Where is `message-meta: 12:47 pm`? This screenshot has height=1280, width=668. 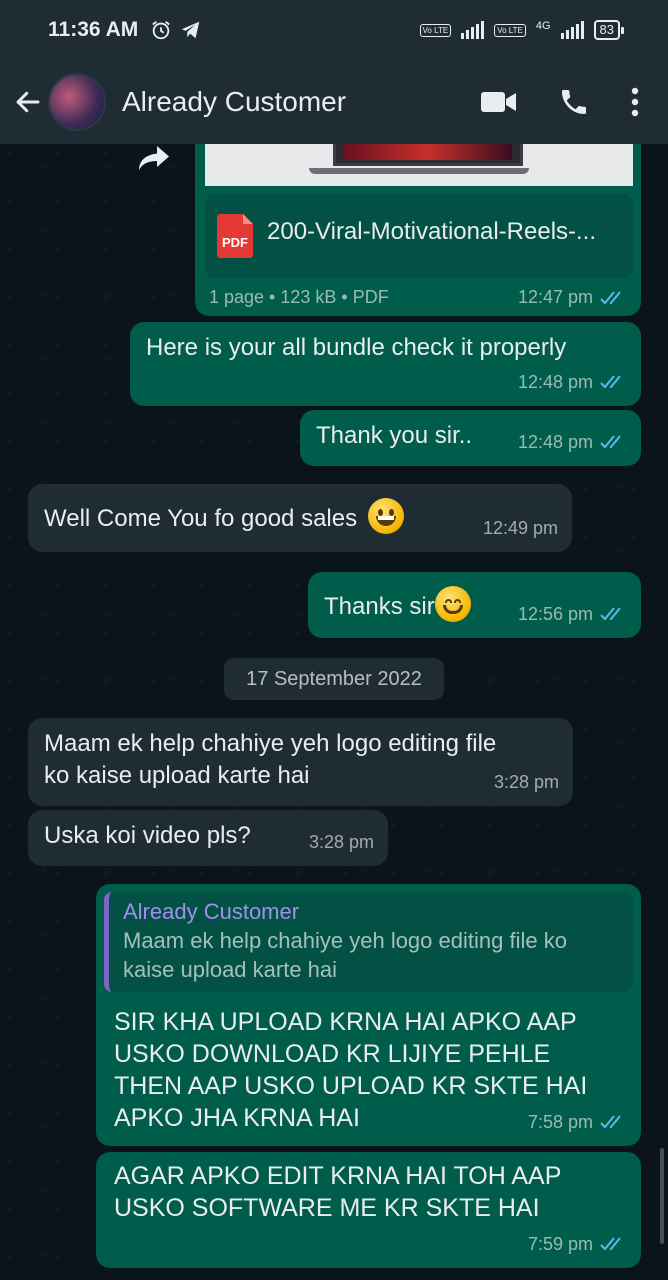 message-meta: 12:47 pm is located at coordinates (572, 297).